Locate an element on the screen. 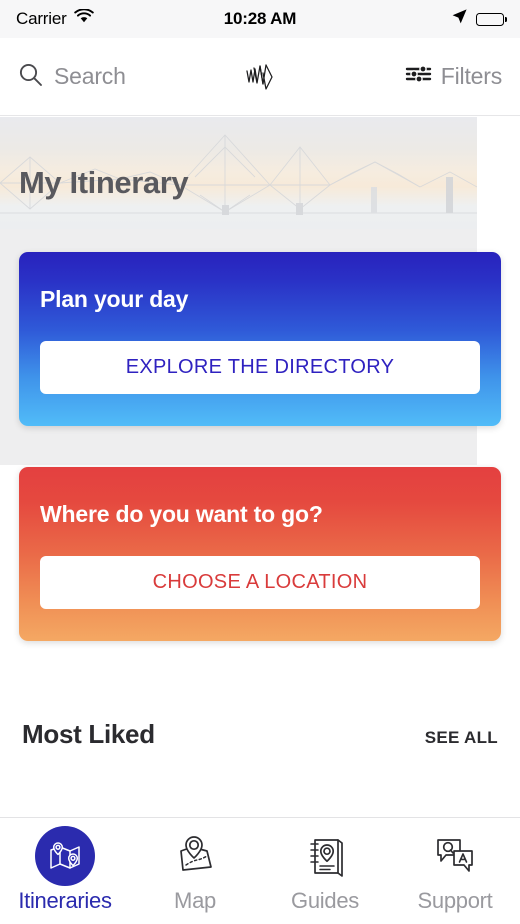 The width and height of the screenshot is (520, 924). status-bar: Carrier 10:28 AM is located at coordinates (260, 19).